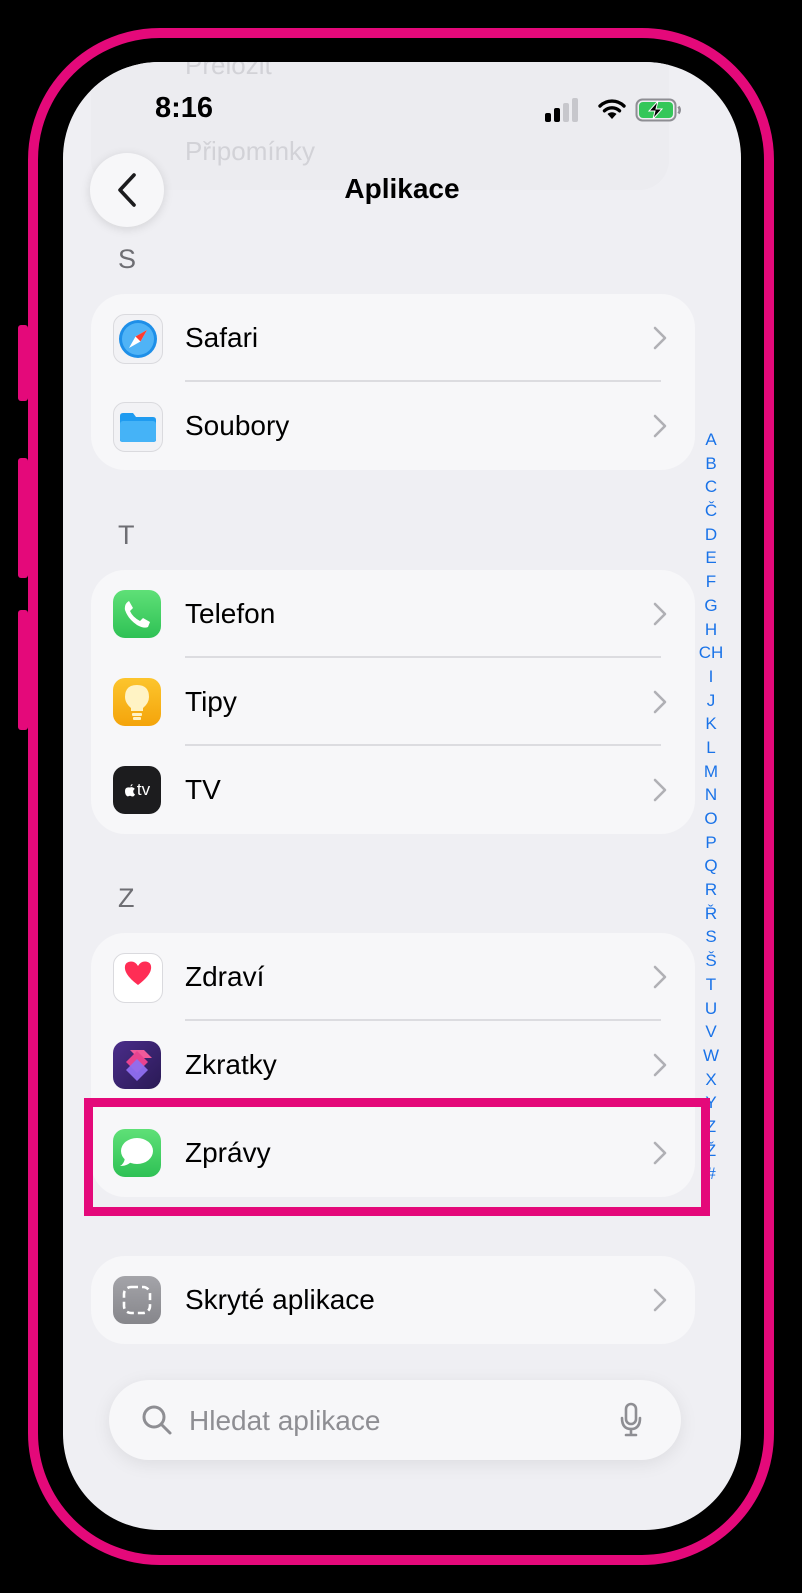 The height and width of the screenshot is (1593, 802). I want to click on apple-tv-icon: tv, so click(137, 790).